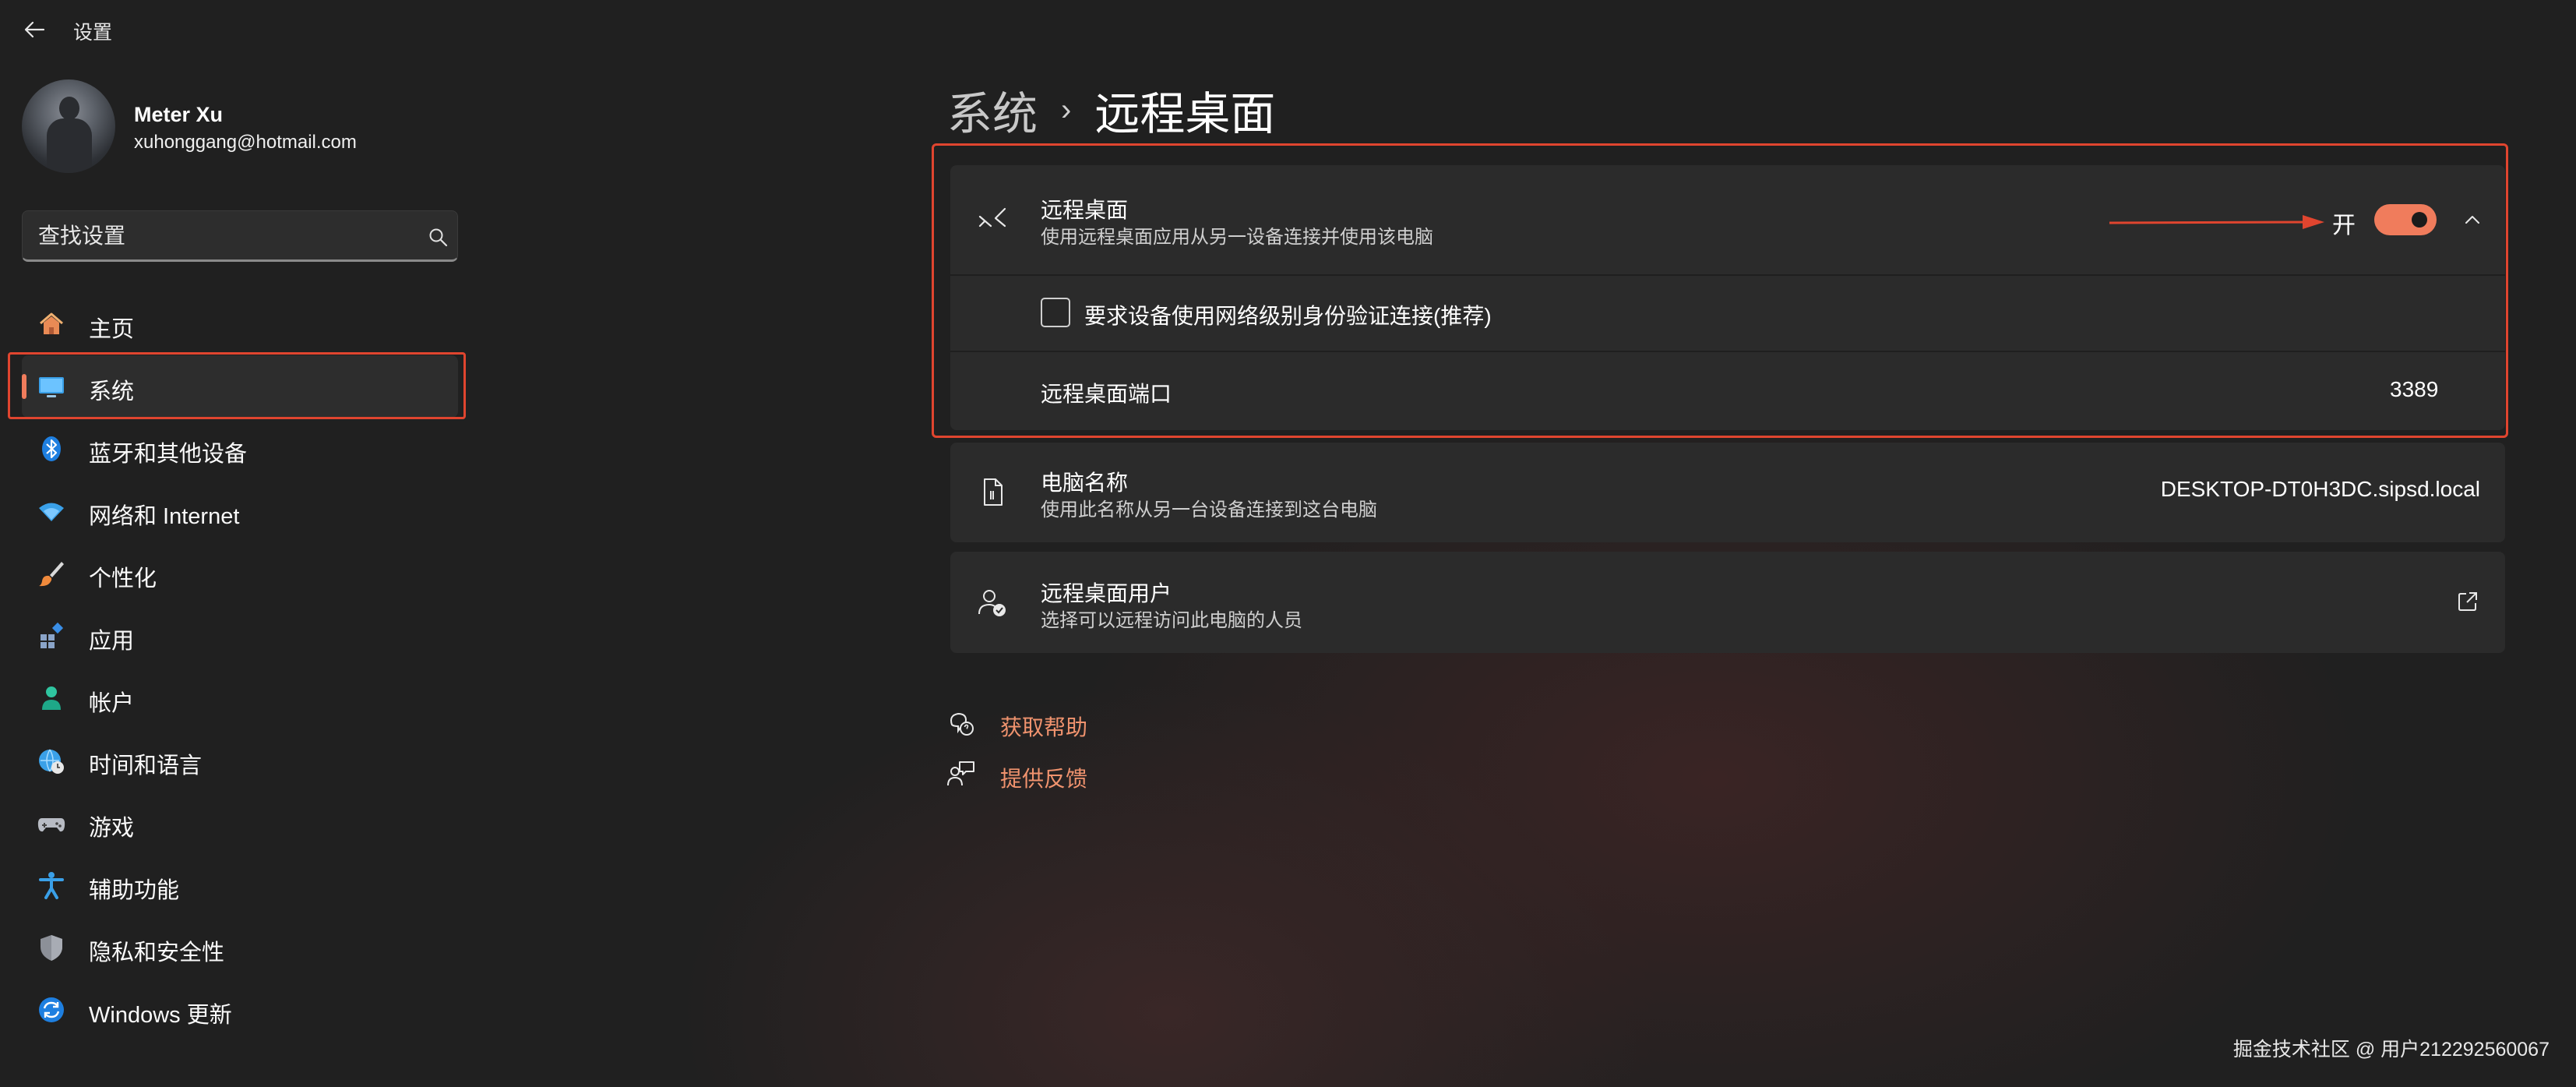 The width and height of the screenshot is (2576, 1087). Describe the element at coordinates (240, 324) in the screenshot. I see `sidebar-item-home: 主页` at that location.